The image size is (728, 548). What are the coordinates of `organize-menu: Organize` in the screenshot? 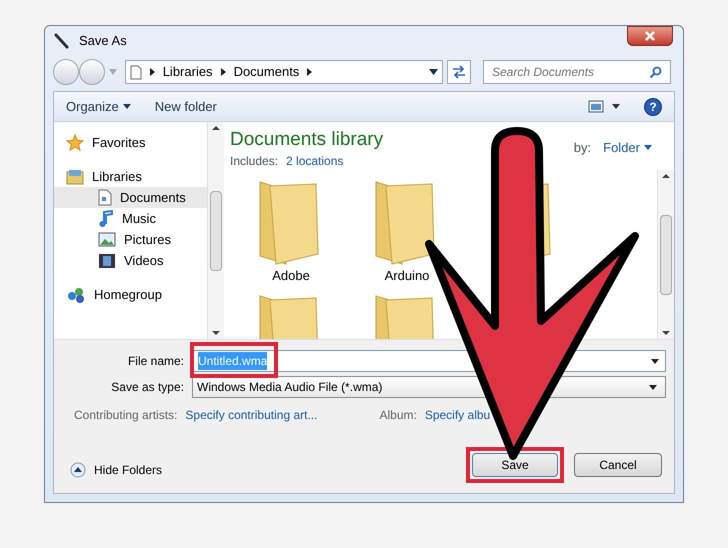 It's located at (98, 106).